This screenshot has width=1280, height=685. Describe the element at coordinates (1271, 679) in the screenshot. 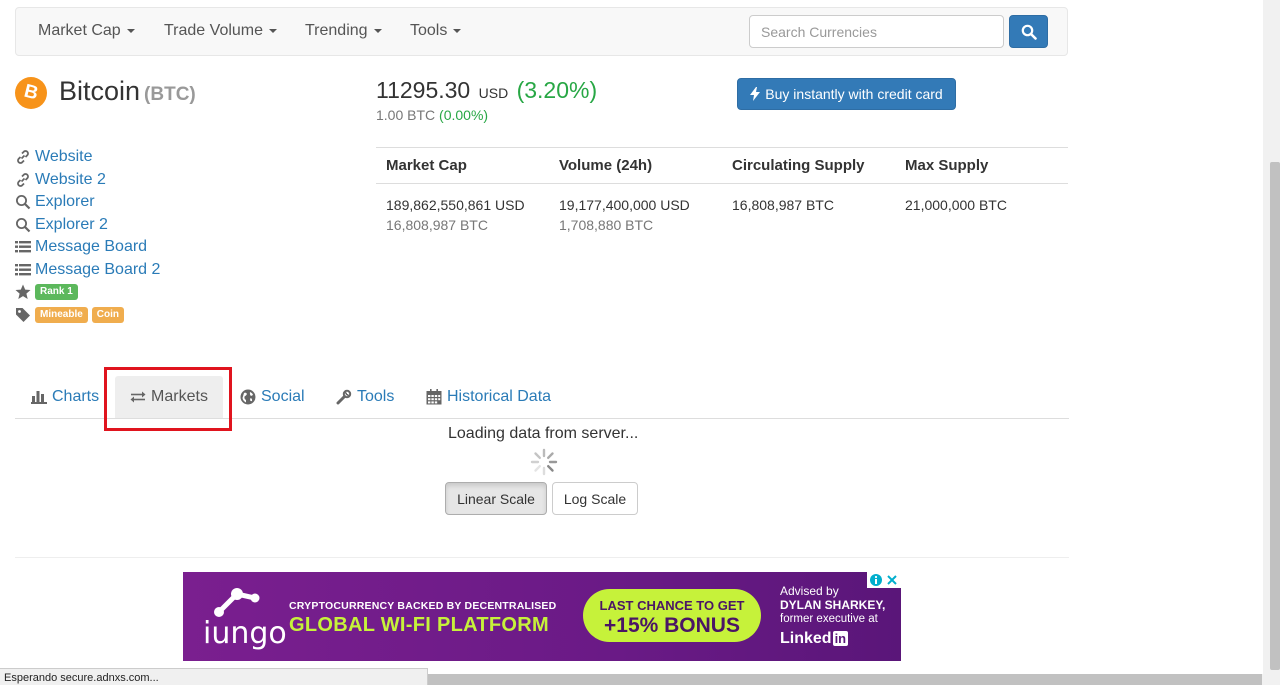

I see `scrollbar-corner` at that location.